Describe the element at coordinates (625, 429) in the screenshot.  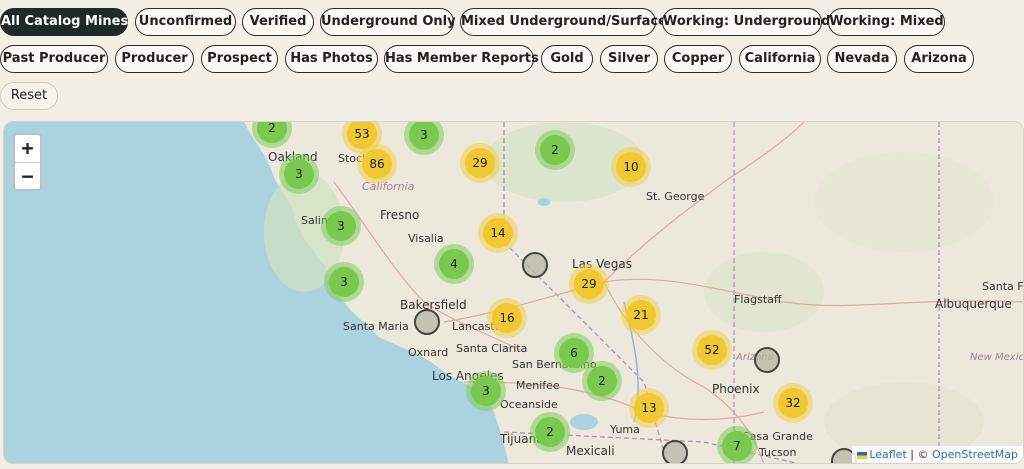
I see `place-label: Yuma` at that location.